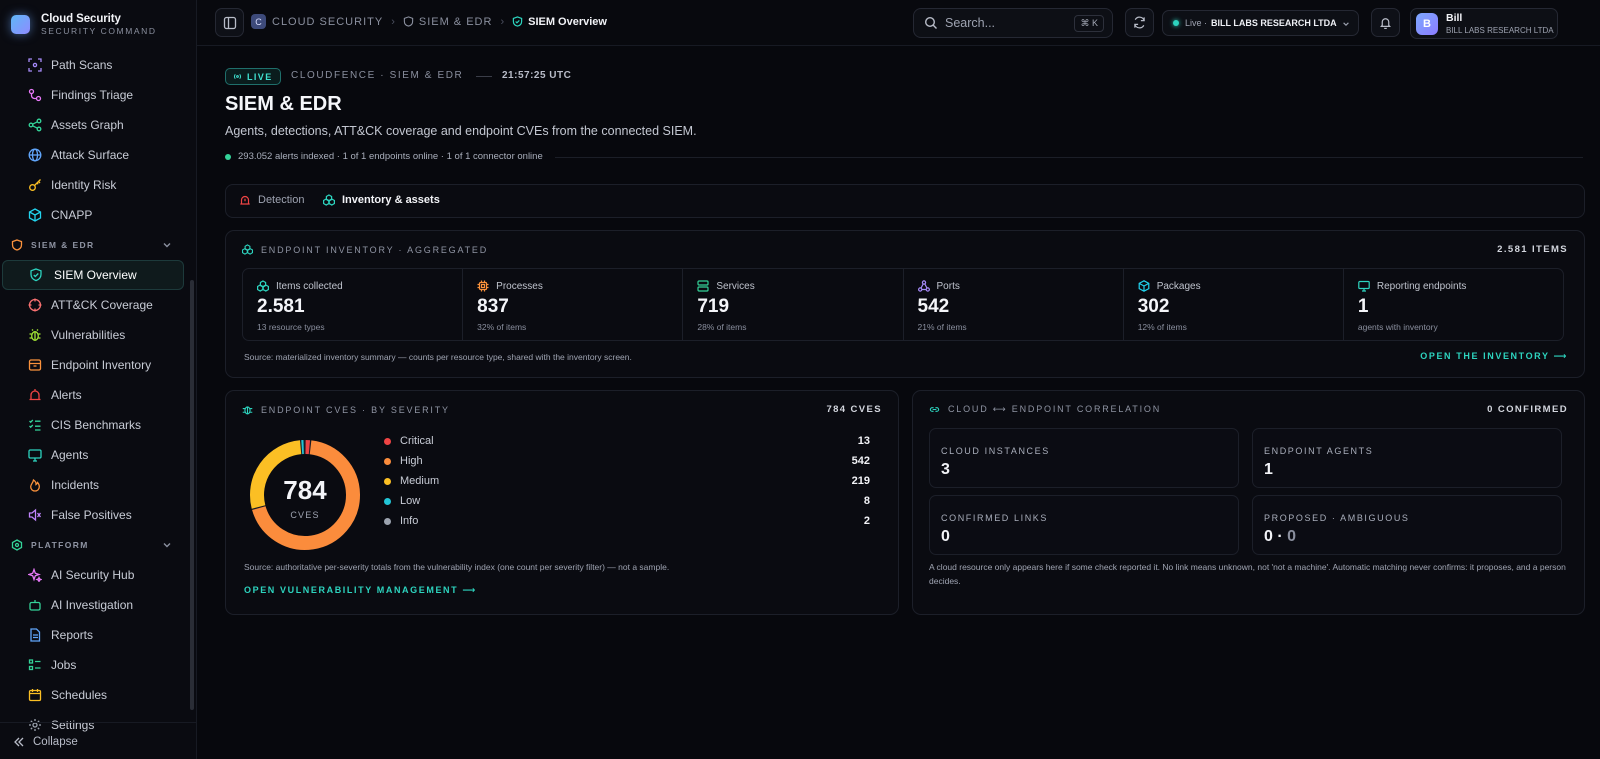 The width and height of the screenshot is (1600, 759). What do you see at coordinates (93, 335) in the screenshot?
I see `sidebar-item-vulnerabilities: Vulnerabilities` at bounding box center [93, 335].